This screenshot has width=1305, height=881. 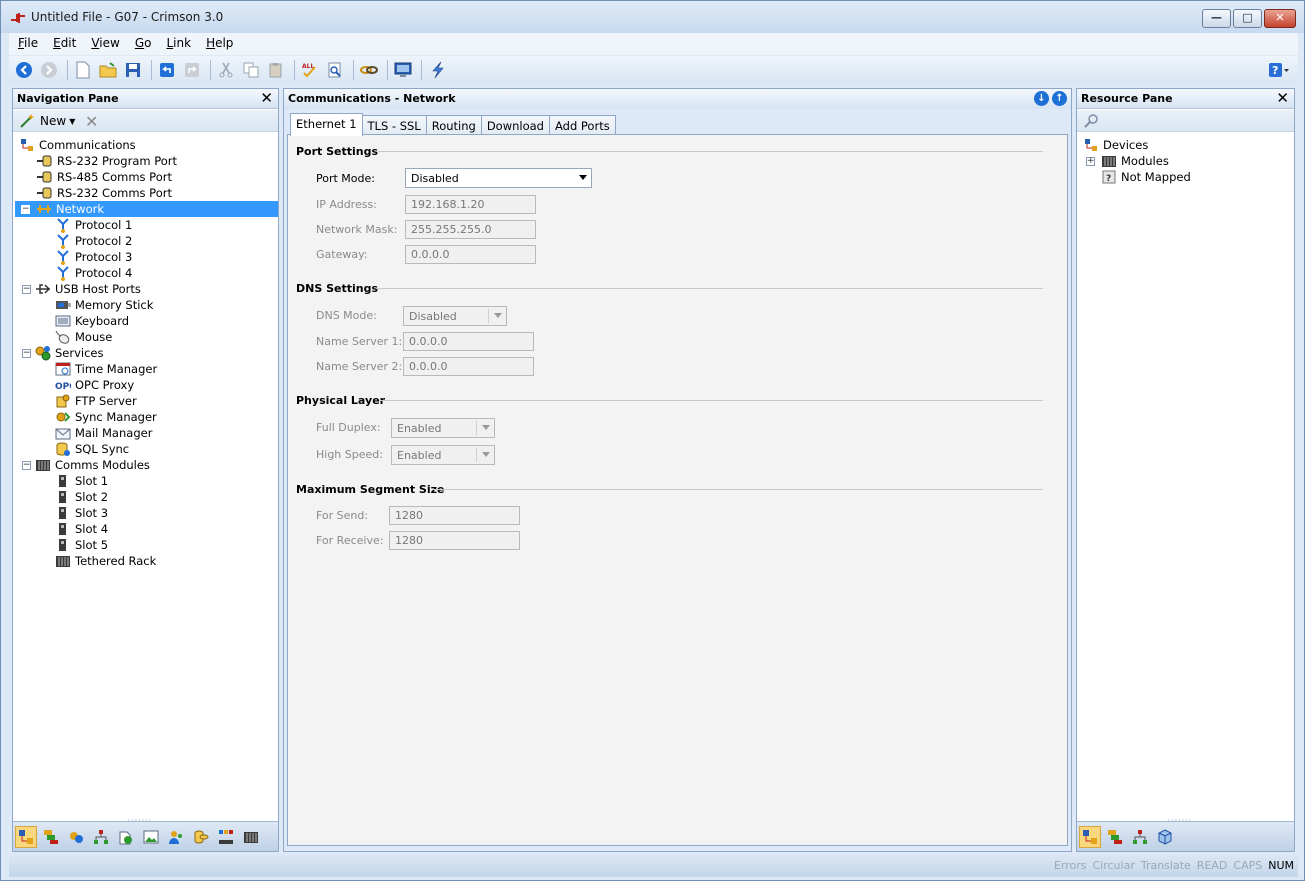 I want to click on menu-view: View, so click(x=103, y=44).